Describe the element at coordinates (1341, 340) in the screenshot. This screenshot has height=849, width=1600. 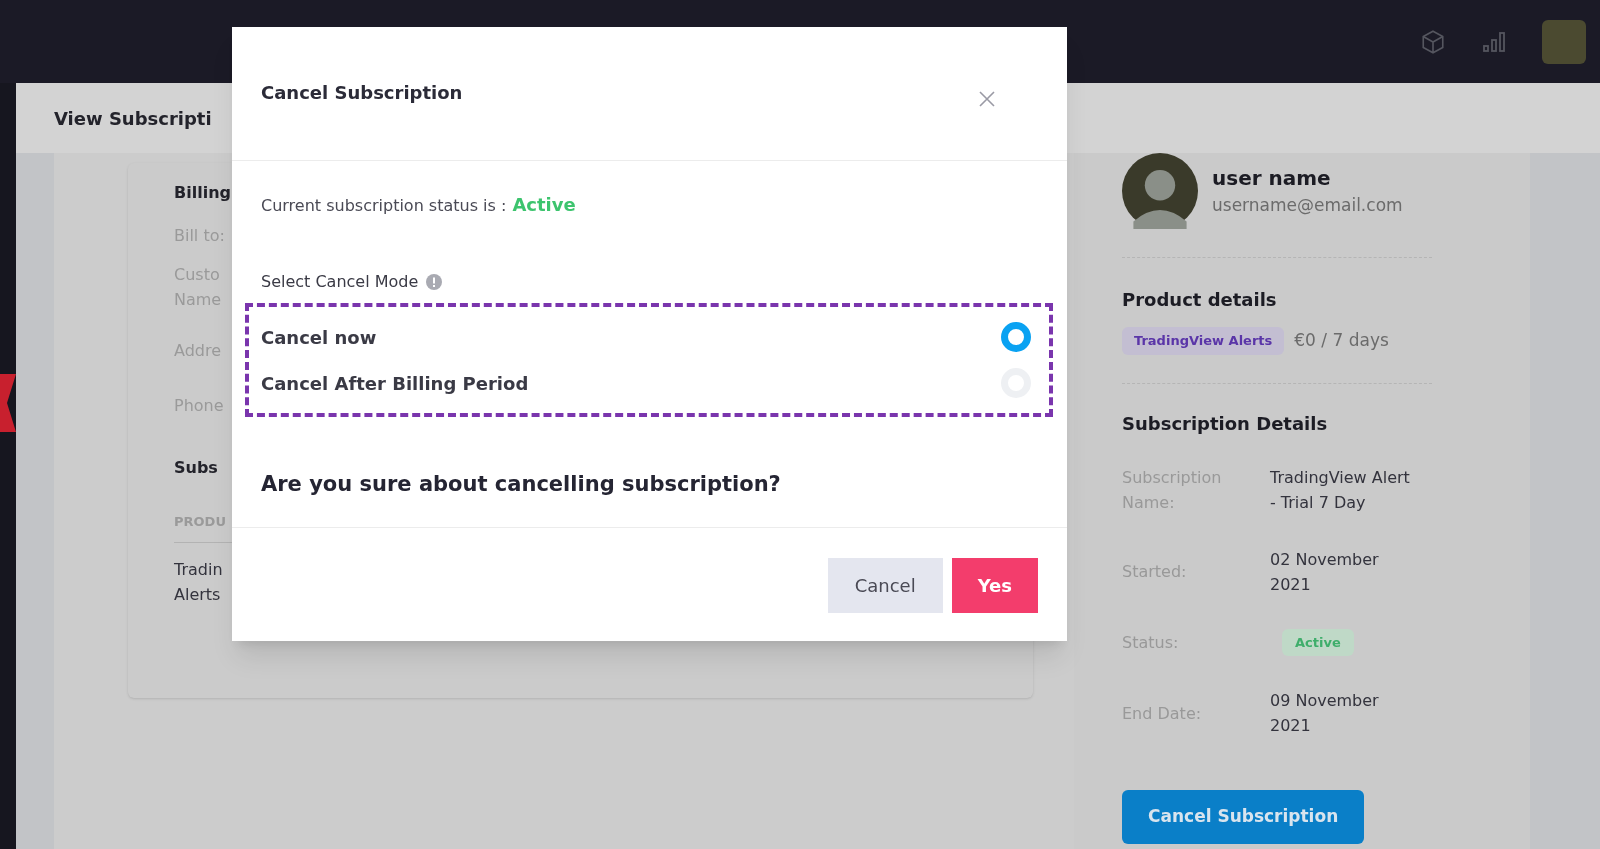
I see `price: €0 / 7 days` at that location.